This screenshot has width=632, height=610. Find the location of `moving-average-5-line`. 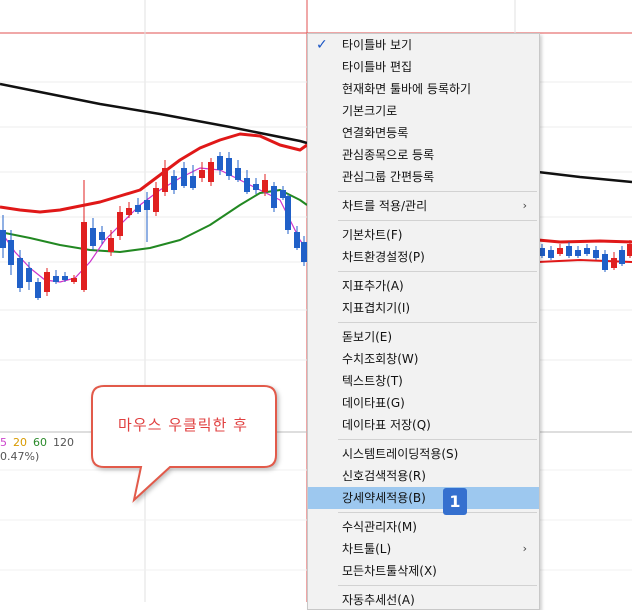

moving-average-5-line is located at coordinates (154, 225).